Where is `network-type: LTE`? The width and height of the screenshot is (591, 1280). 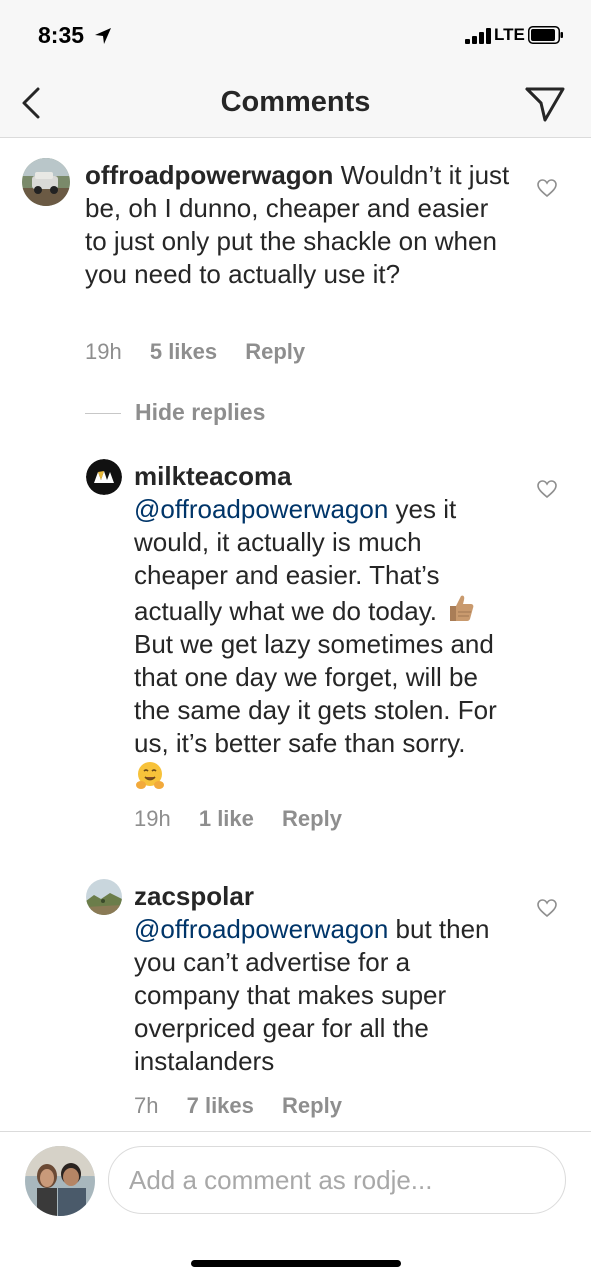
network-type: LTE is located at coordinates (509, 34).